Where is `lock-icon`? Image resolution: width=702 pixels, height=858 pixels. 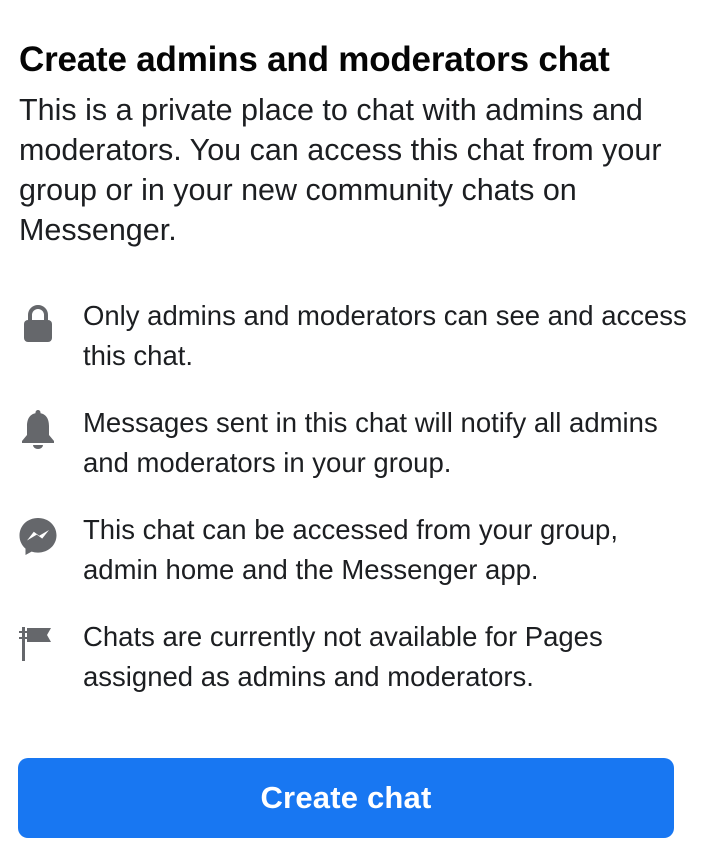 lock-icon is located at coordinates (38, 323).